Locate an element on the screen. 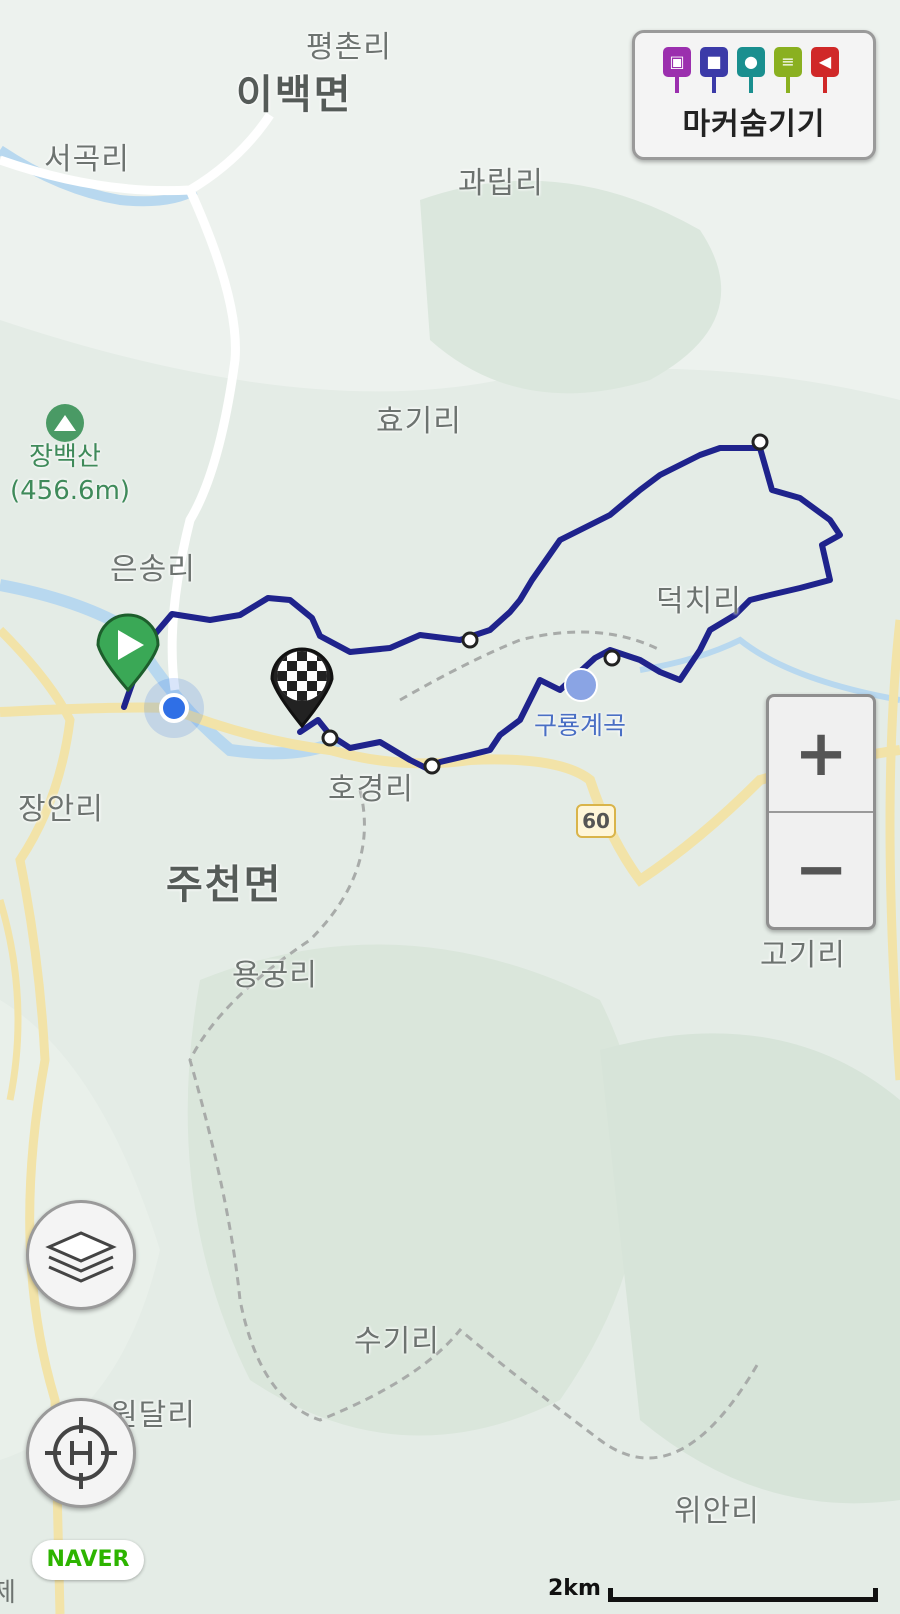 The width and height of the screenshot is (900, 1614). scale-bar is located at coordinates (743, 1595).